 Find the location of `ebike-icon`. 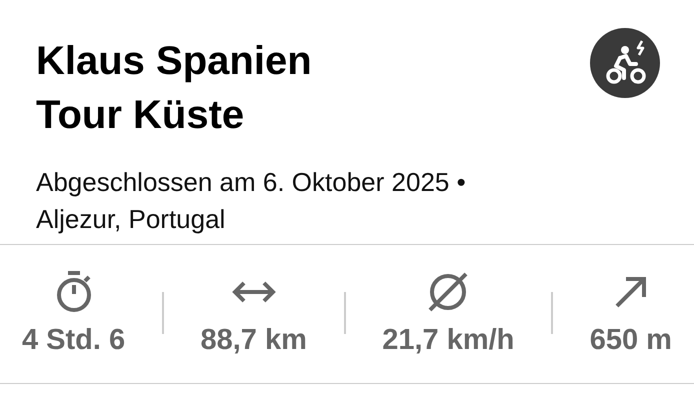

ebike-icon is located at coordinates (625, 63).